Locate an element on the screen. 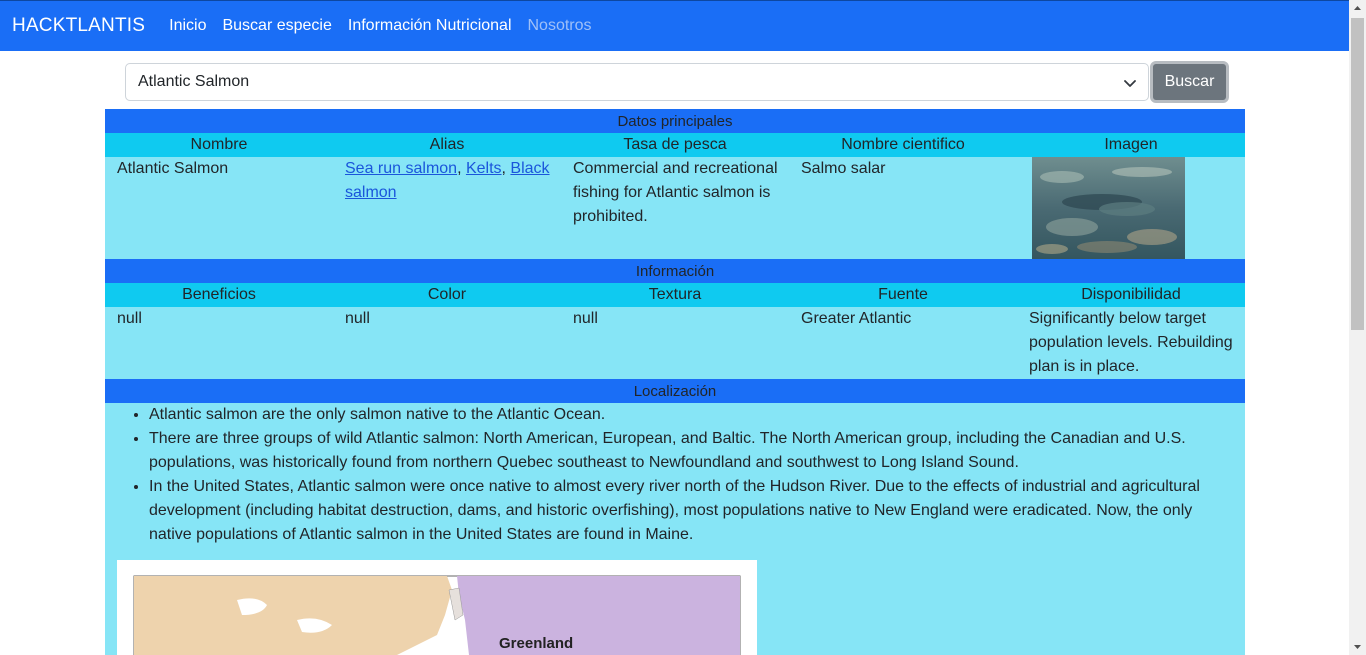 The height and width of the screenshot is (655, 1366). scroll-down-arrow-icon is located at coordinates (1357, 646).